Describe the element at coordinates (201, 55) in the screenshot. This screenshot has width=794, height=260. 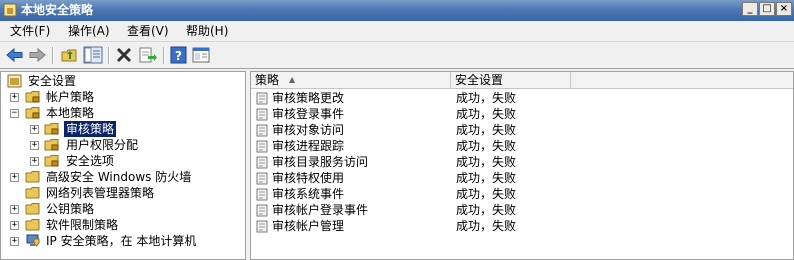
I see `properties-icon` at that location.